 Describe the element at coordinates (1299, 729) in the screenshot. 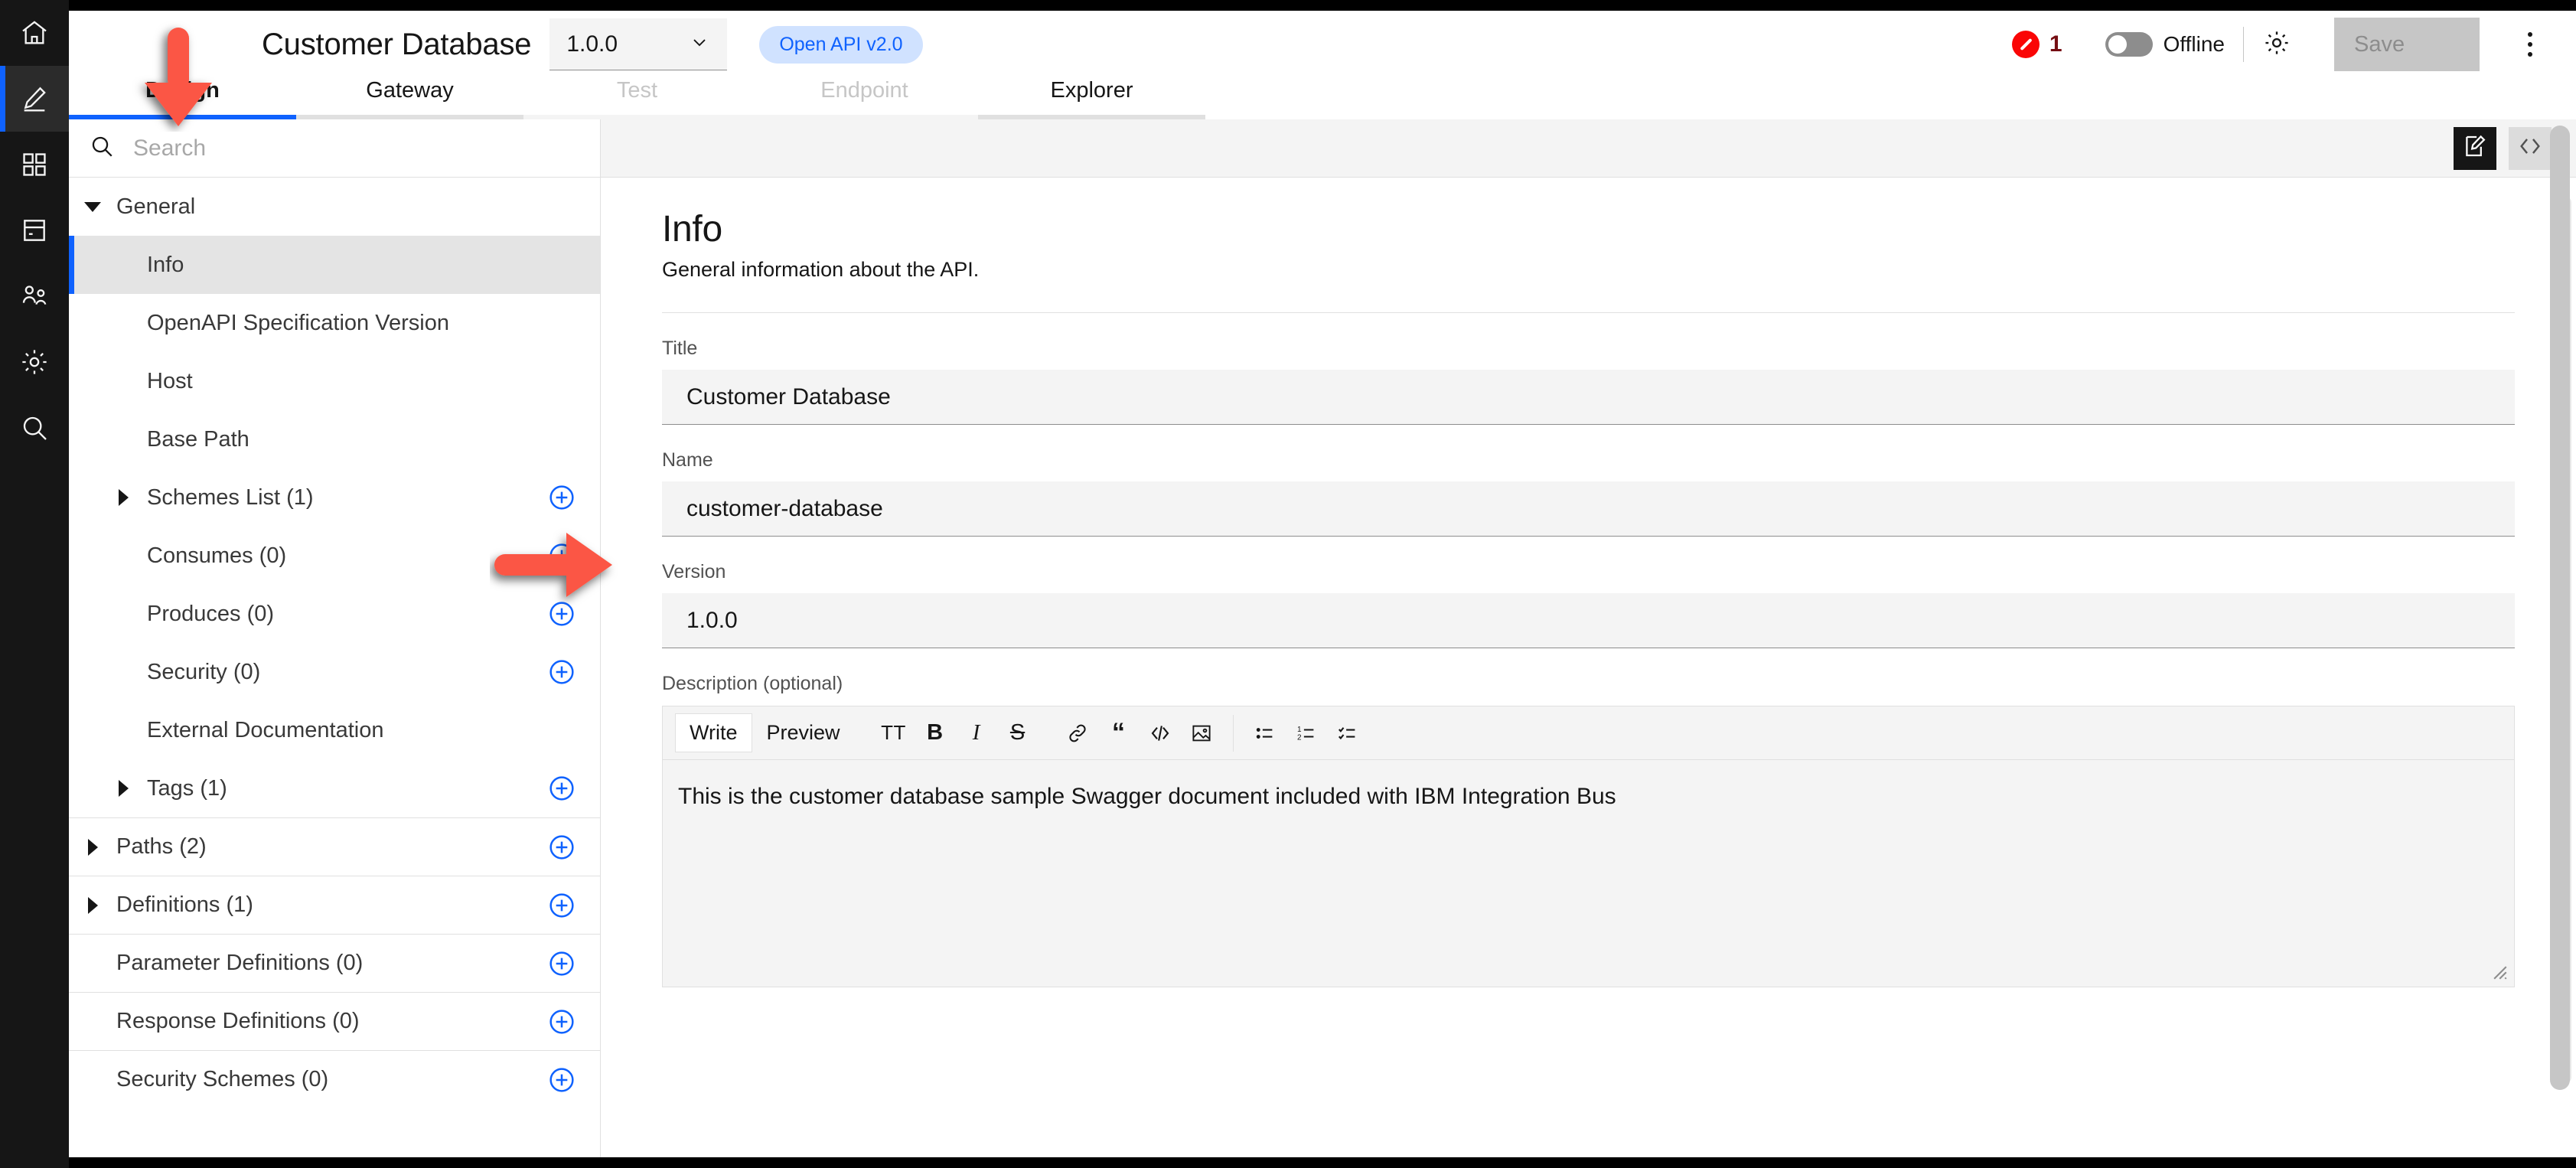

I see `svg-text: 1` at that location.